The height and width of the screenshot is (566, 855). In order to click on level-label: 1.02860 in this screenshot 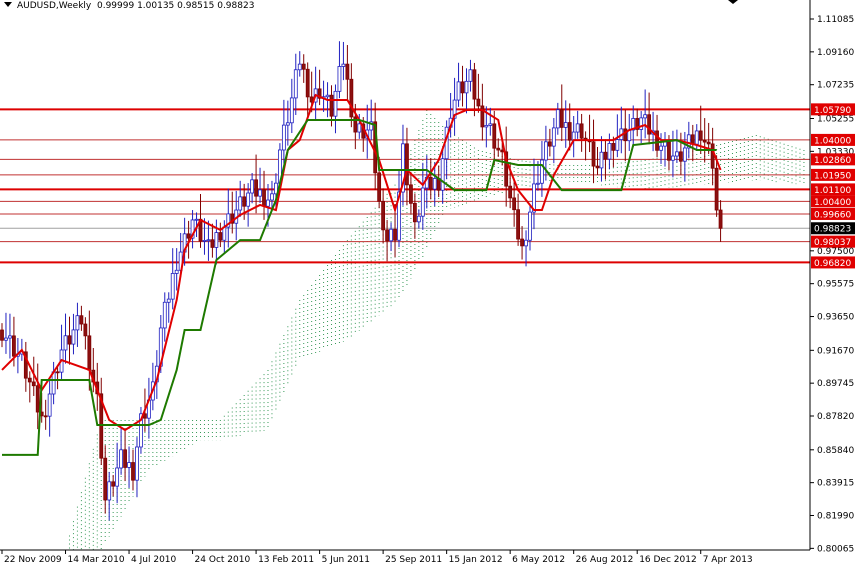, I will do `click(832, 161)`.